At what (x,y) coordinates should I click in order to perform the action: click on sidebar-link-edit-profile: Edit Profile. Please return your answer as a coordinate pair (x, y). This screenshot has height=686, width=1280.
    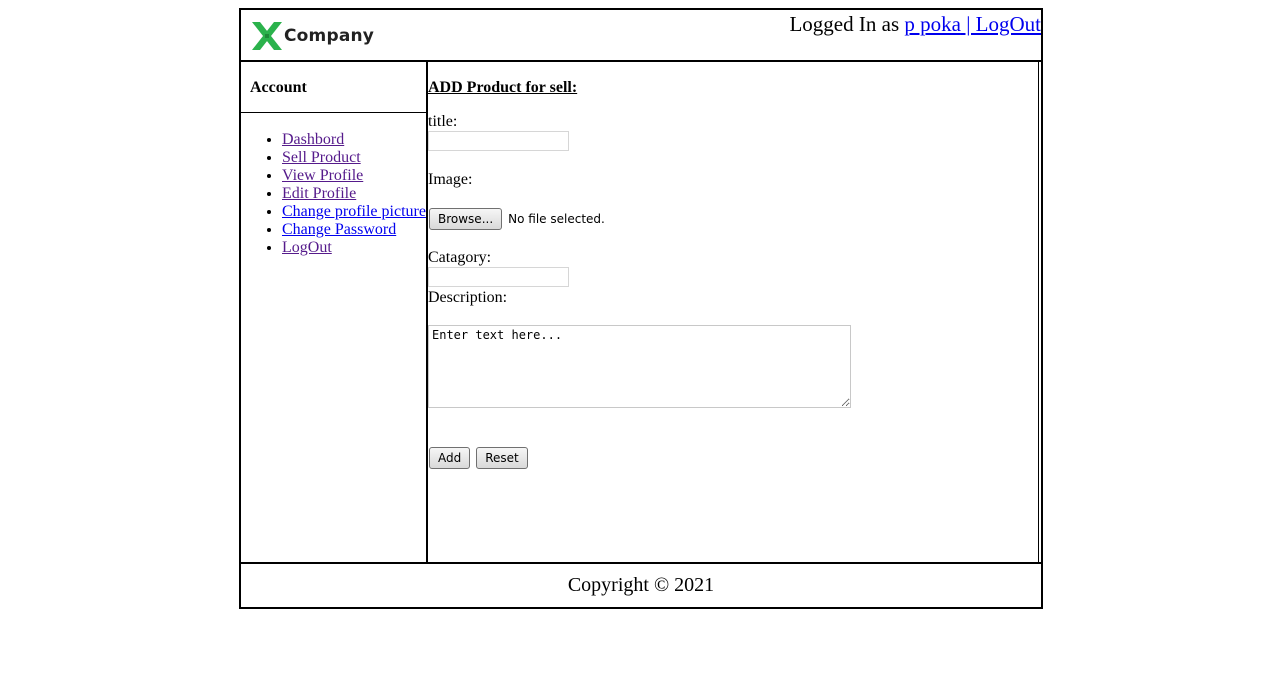
    Looking at the image, I should click on (319, 193).